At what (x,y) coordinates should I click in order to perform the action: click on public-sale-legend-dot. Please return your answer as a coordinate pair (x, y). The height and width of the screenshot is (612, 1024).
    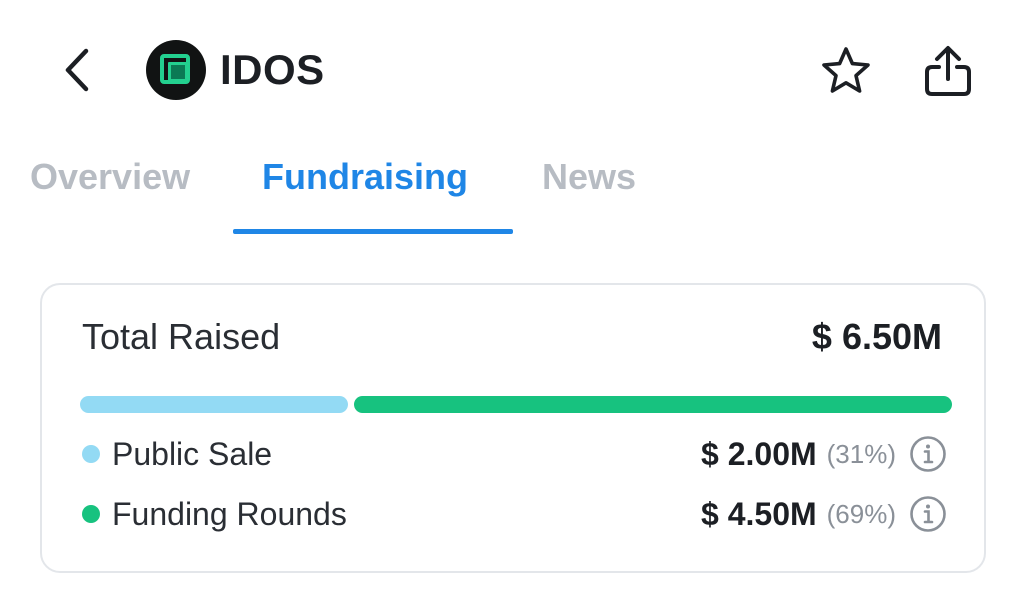
    Looking at the image, I should click on (91, 454).